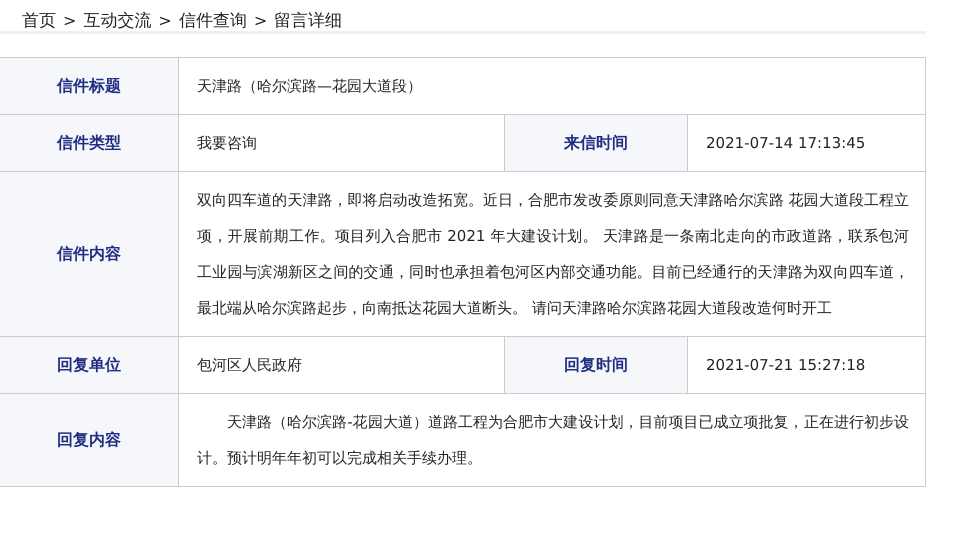 The image size is (953, 550). Describe the element at coordinates (89, 440) in the screenshot. I see `field-label: 回复内容` at that location.